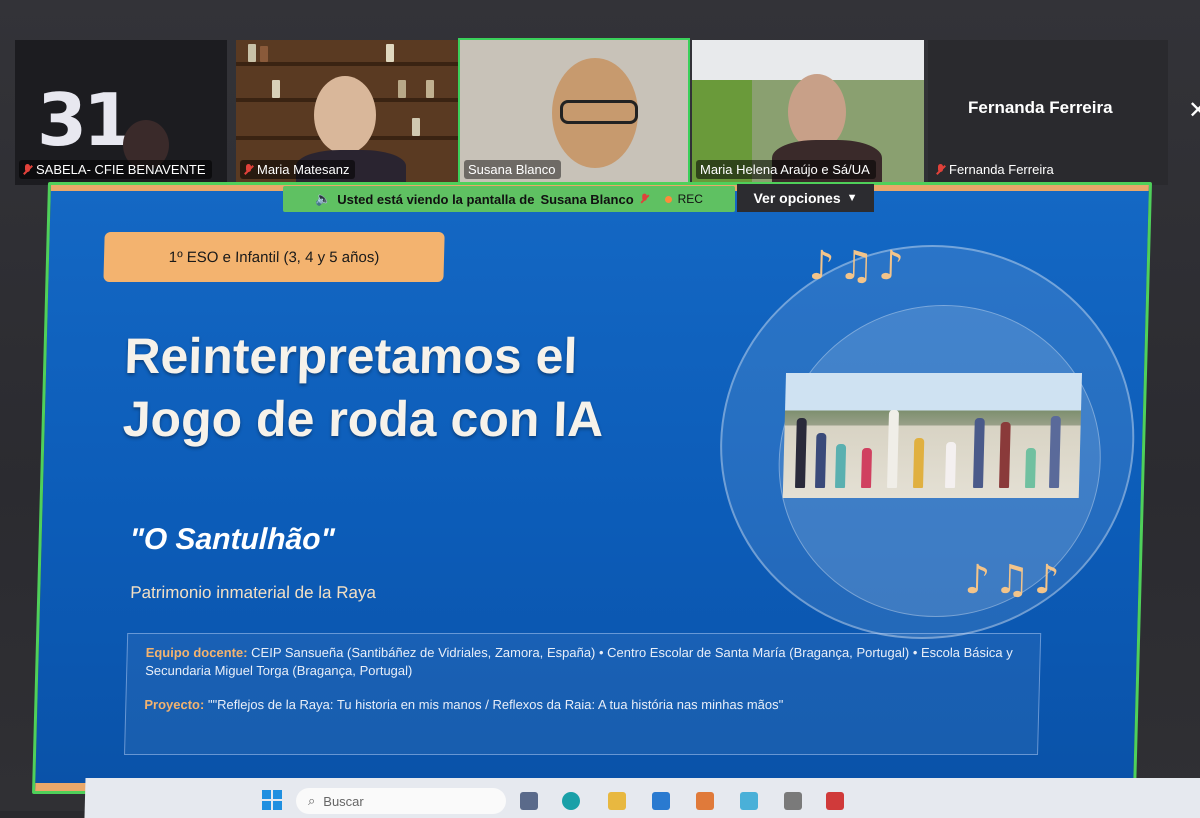 The image size is (1200, 818). Describe the element at coordinates (932, 435) in the screenshot. I see `children-dancing-photo` at that location.